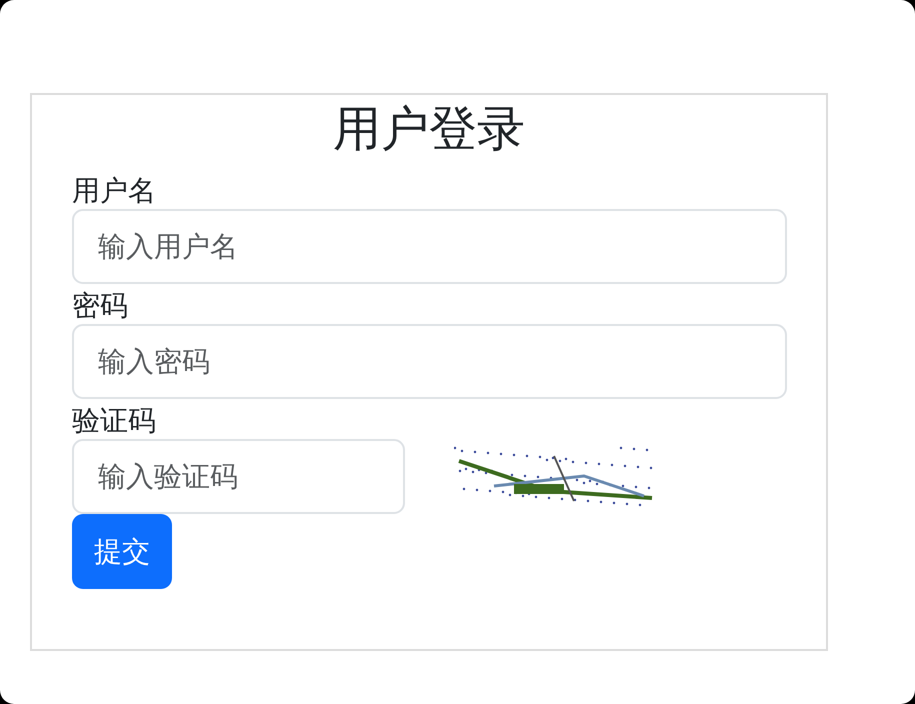 The height and width of the screenshot is (704, 915). Describe the element at coordinates (238, 476) in the screenshot. I see `captcha-input: 输入验证码` at that location.